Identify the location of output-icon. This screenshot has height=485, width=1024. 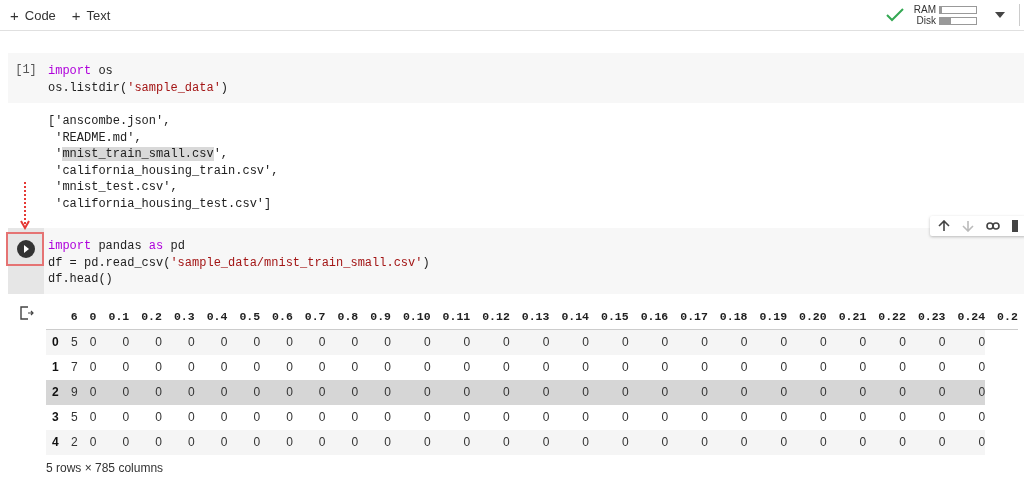
(27, 312).